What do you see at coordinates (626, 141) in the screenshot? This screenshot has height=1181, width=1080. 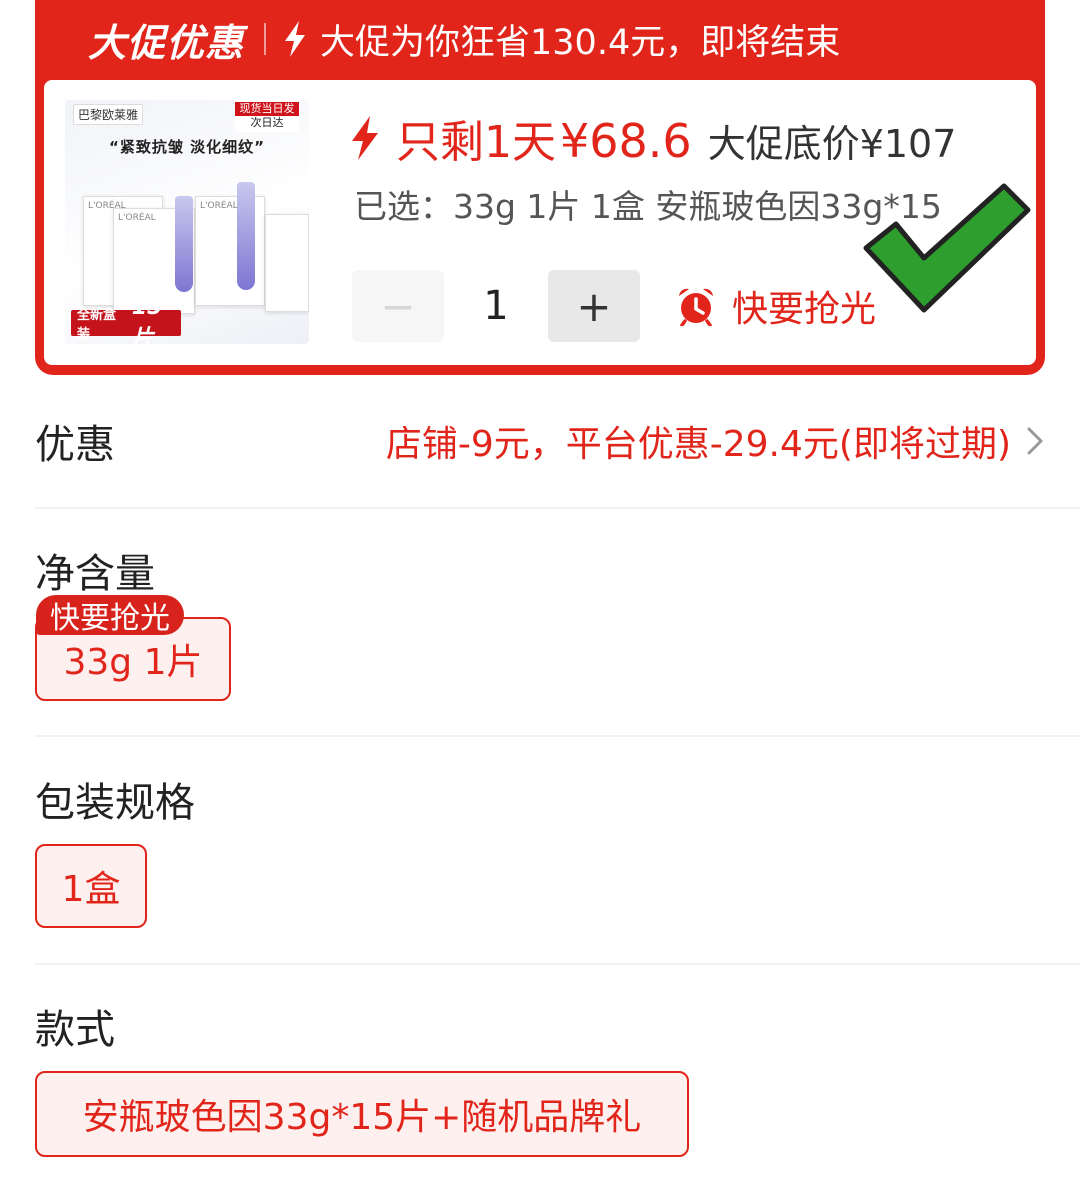 I see `promo-price: ¥68.6` at bounding box center [626, 141].